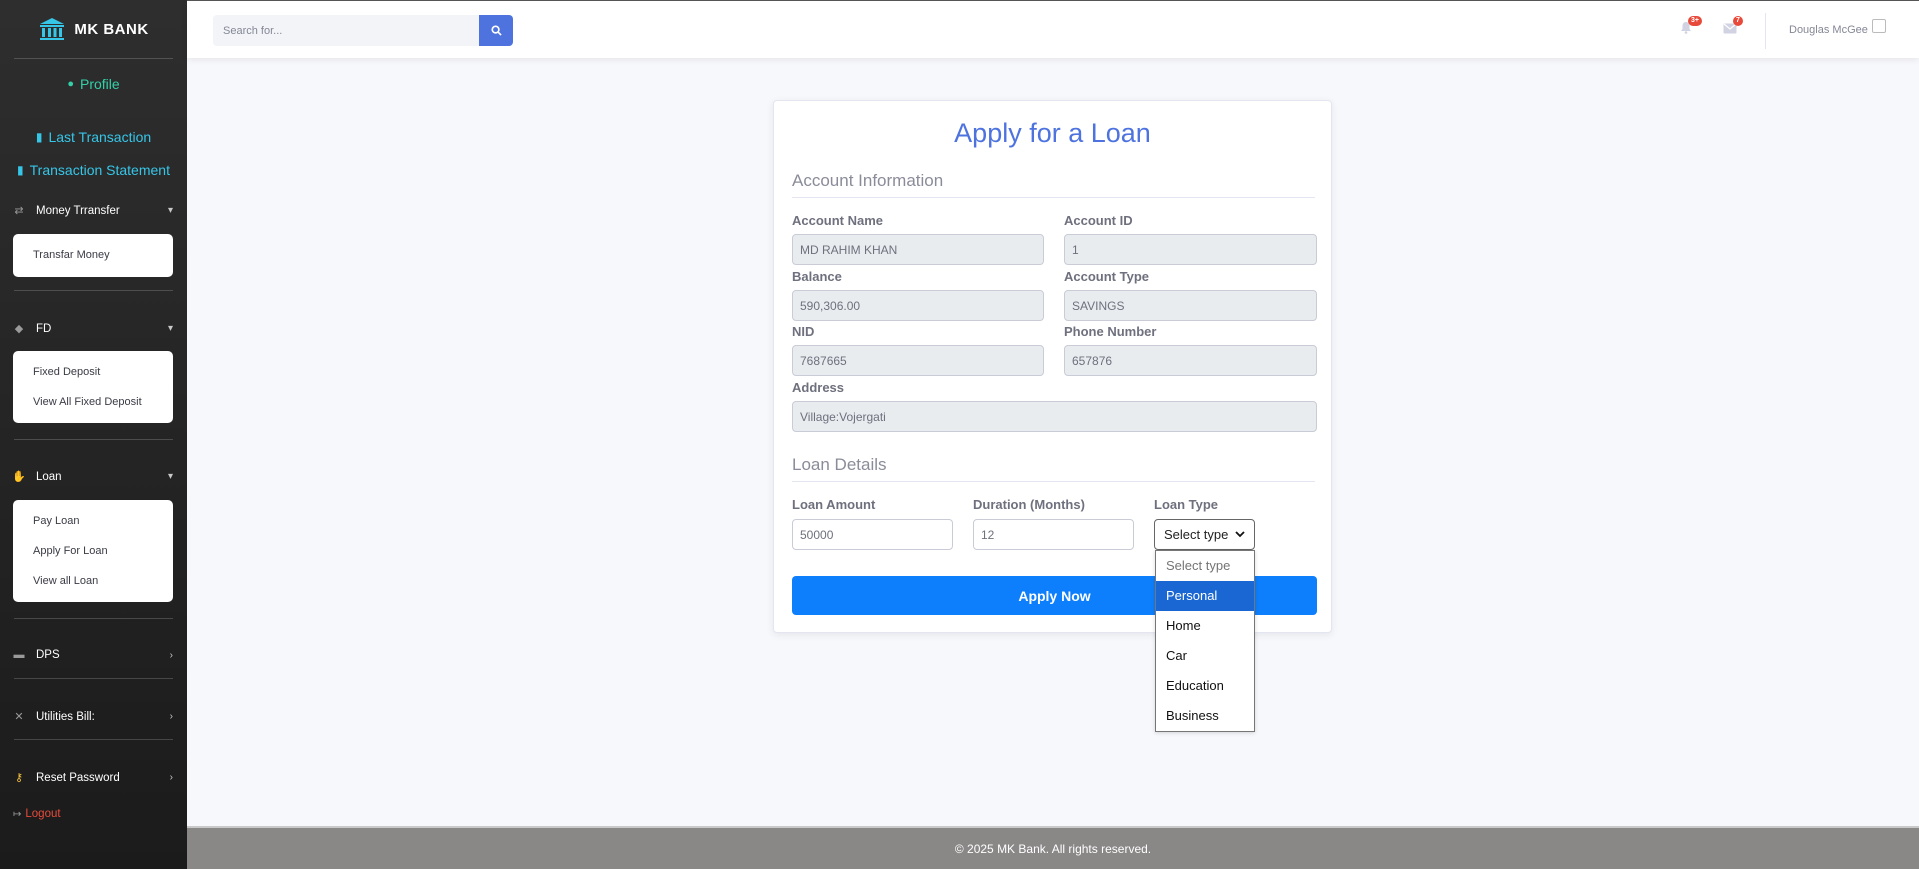 Image resolution: width=1919 pixels, height=869 pixels. Describe the element at coordinates (43, 814) in the screenshot. I see `logout-label: Logout` at that location.